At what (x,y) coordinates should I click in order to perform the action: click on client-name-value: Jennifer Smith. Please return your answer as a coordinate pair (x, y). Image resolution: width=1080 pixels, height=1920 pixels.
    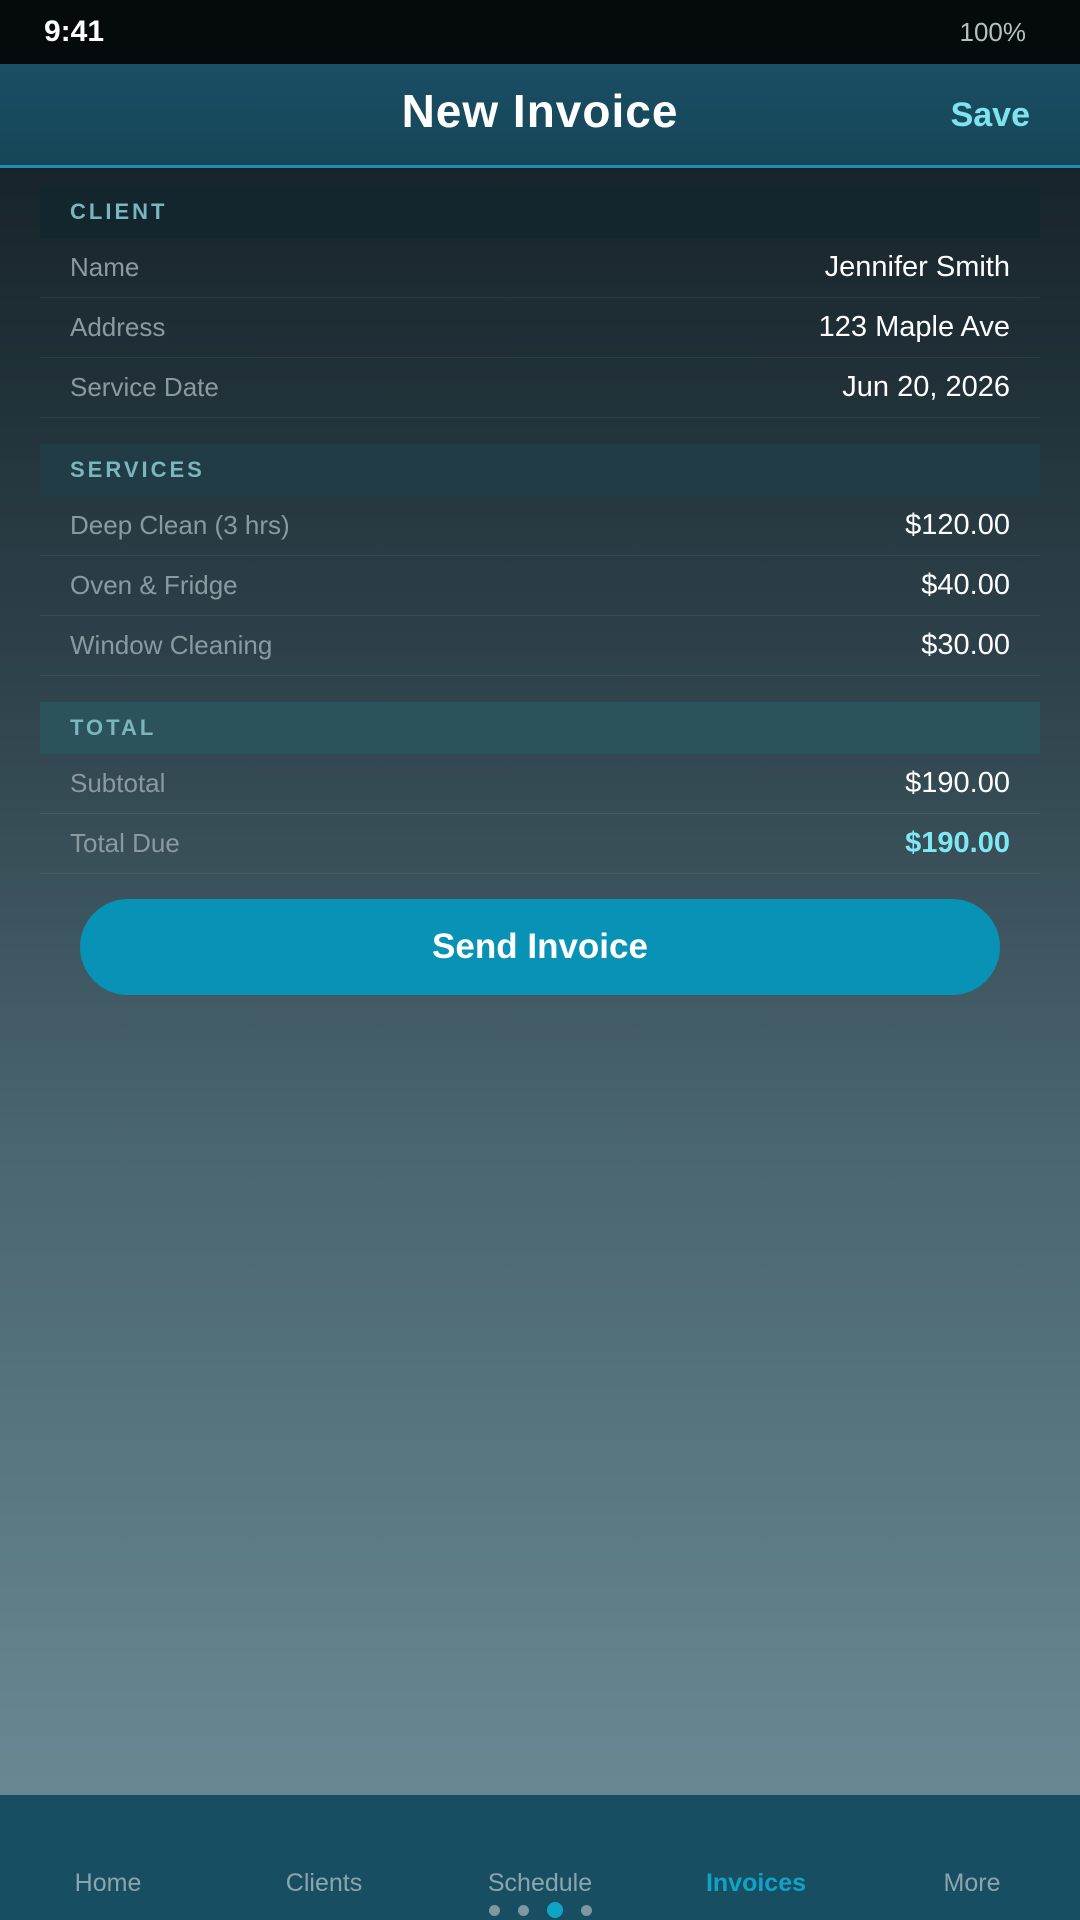
    Looking at the image, I should click on (917, 267).